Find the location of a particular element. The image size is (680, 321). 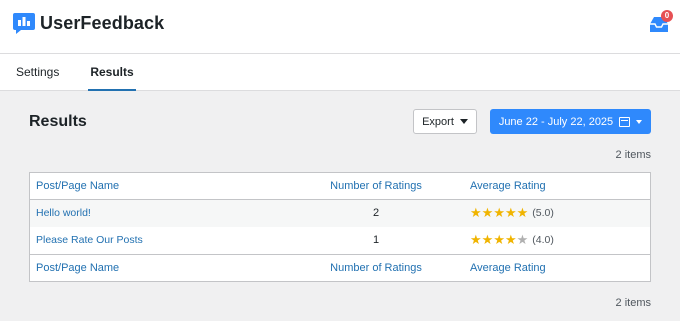

tab-settings: Settings is located at coordinates (37, 72).